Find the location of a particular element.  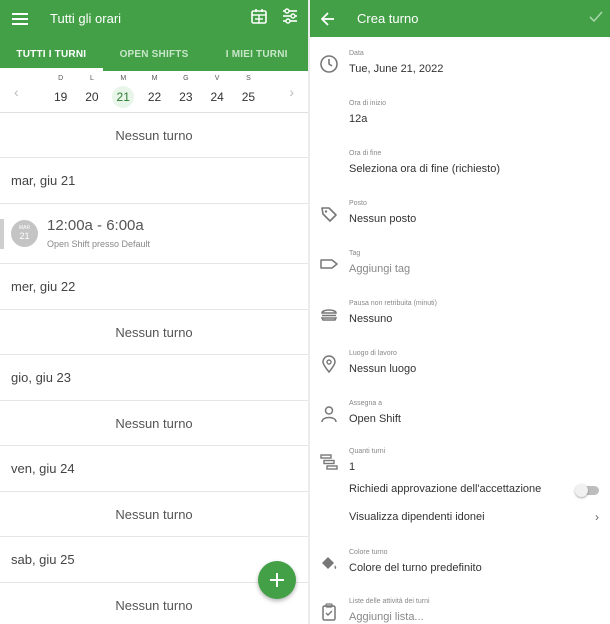

schedule-header: Tutti gli orari is located at coordinates (154, 18).